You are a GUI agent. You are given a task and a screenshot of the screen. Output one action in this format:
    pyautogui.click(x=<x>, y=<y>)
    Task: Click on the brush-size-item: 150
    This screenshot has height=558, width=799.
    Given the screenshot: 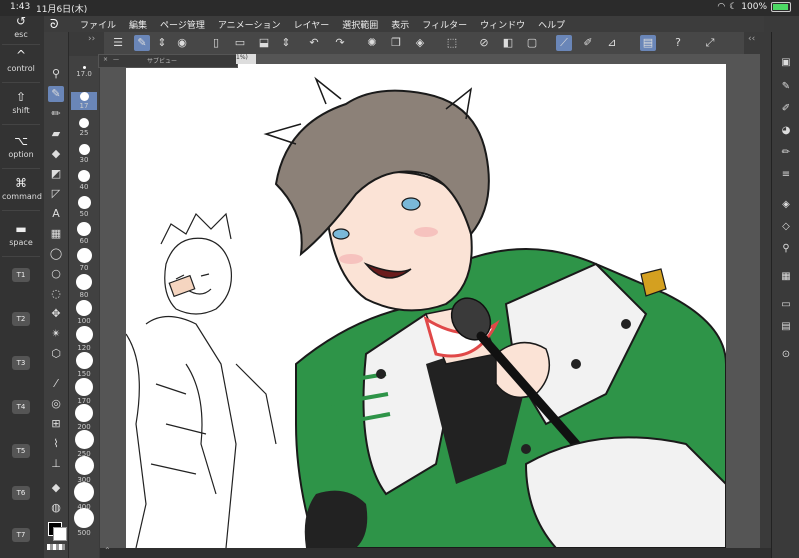 What is the action you would take?
    pyautogui.click(x=84, y=365)
    